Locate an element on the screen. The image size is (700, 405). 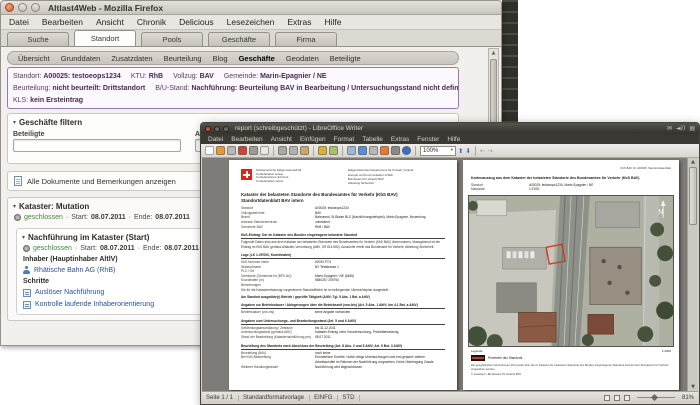
page-preview-icon is located at coordinates (264, 150).